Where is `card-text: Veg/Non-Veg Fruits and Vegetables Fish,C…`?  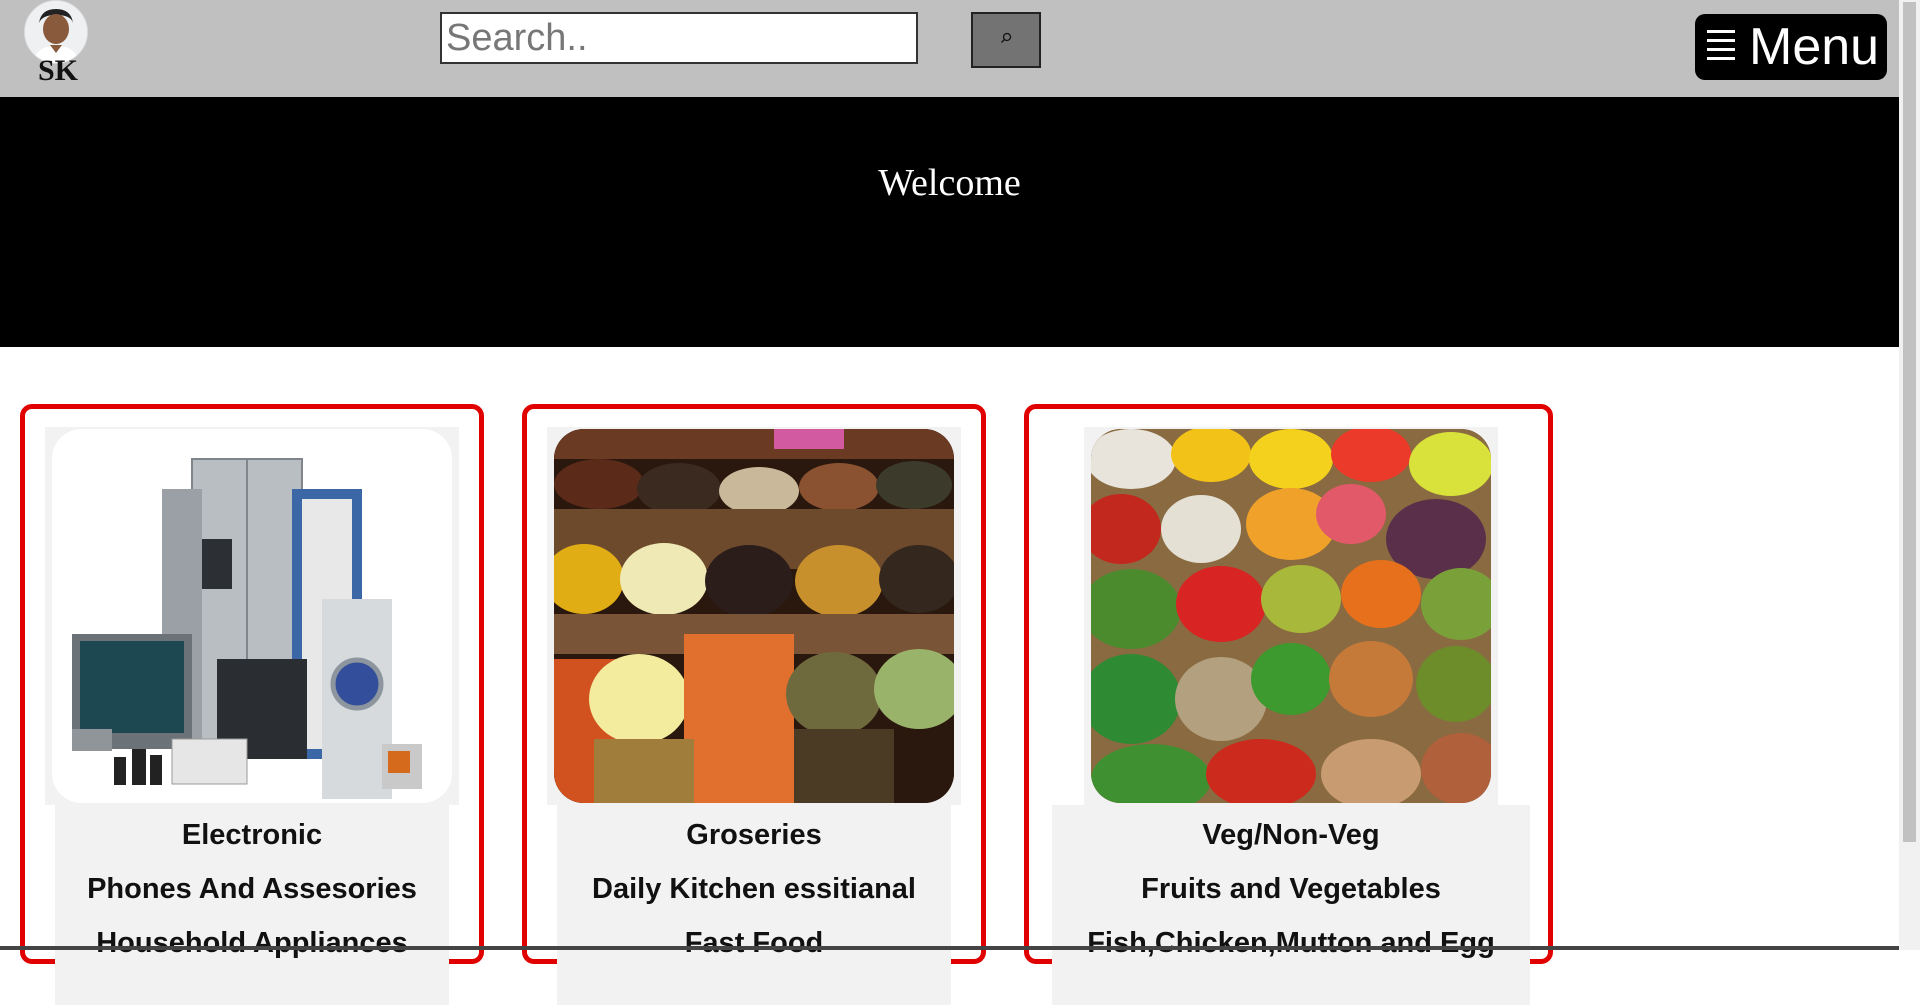
card-text: Veg/Non-Veg Fruits and Vegetables Fish,C… is located at coordinates (1291, 905).